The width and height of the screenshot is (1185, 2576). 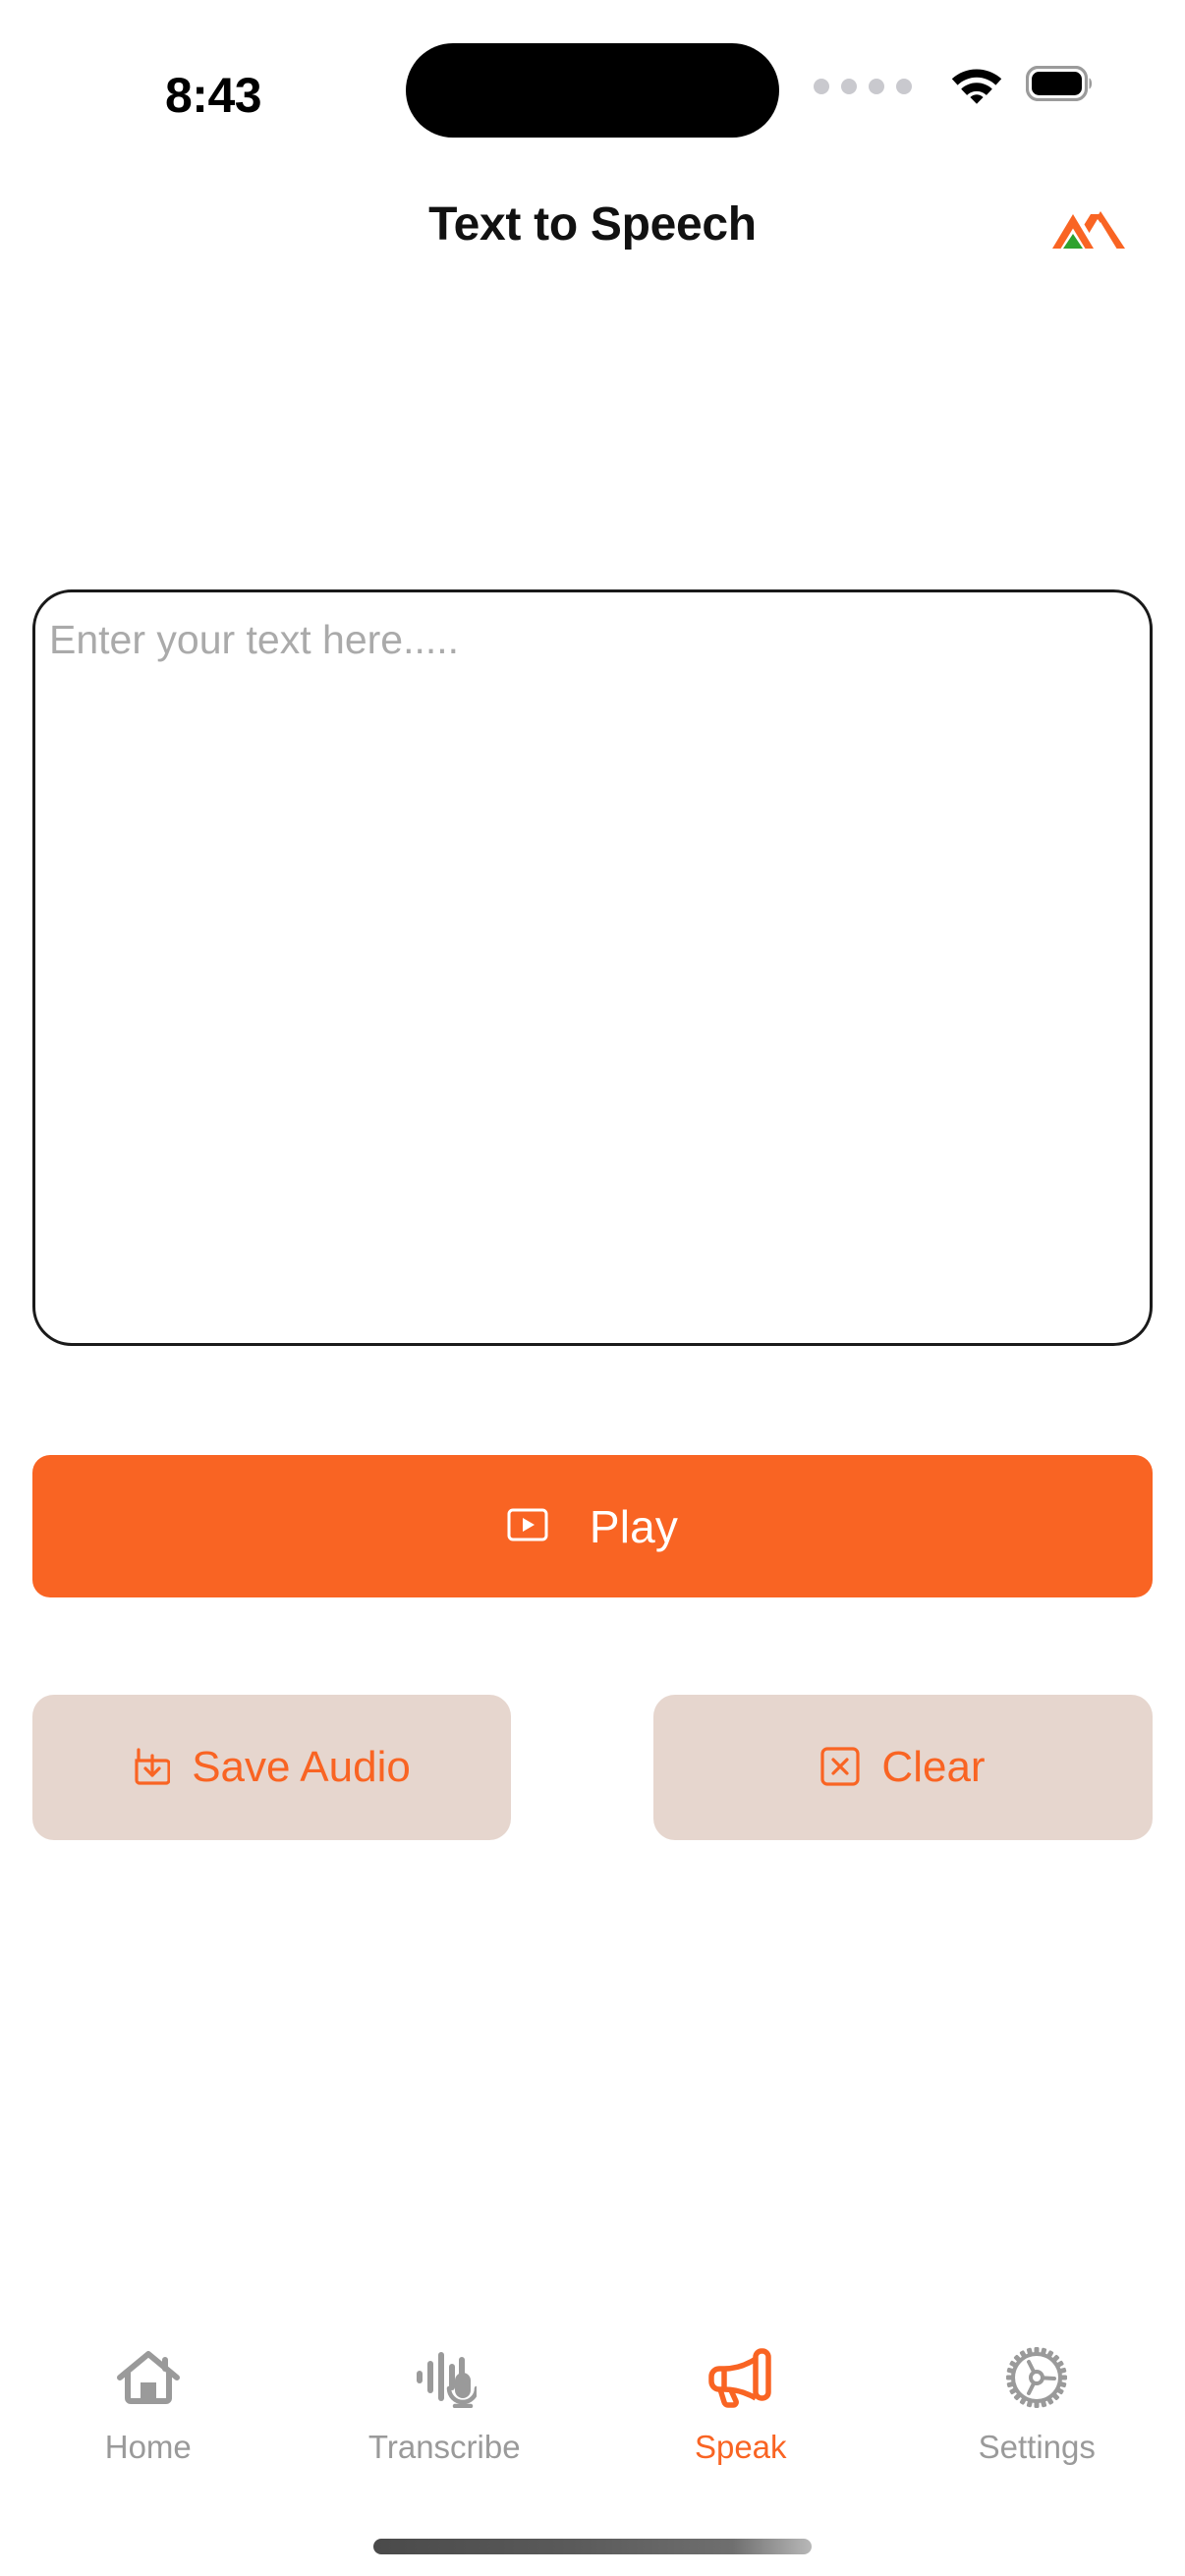 I want to click on secondary-actions-row: Save Audio Clear, so click(x=592, y=1773).